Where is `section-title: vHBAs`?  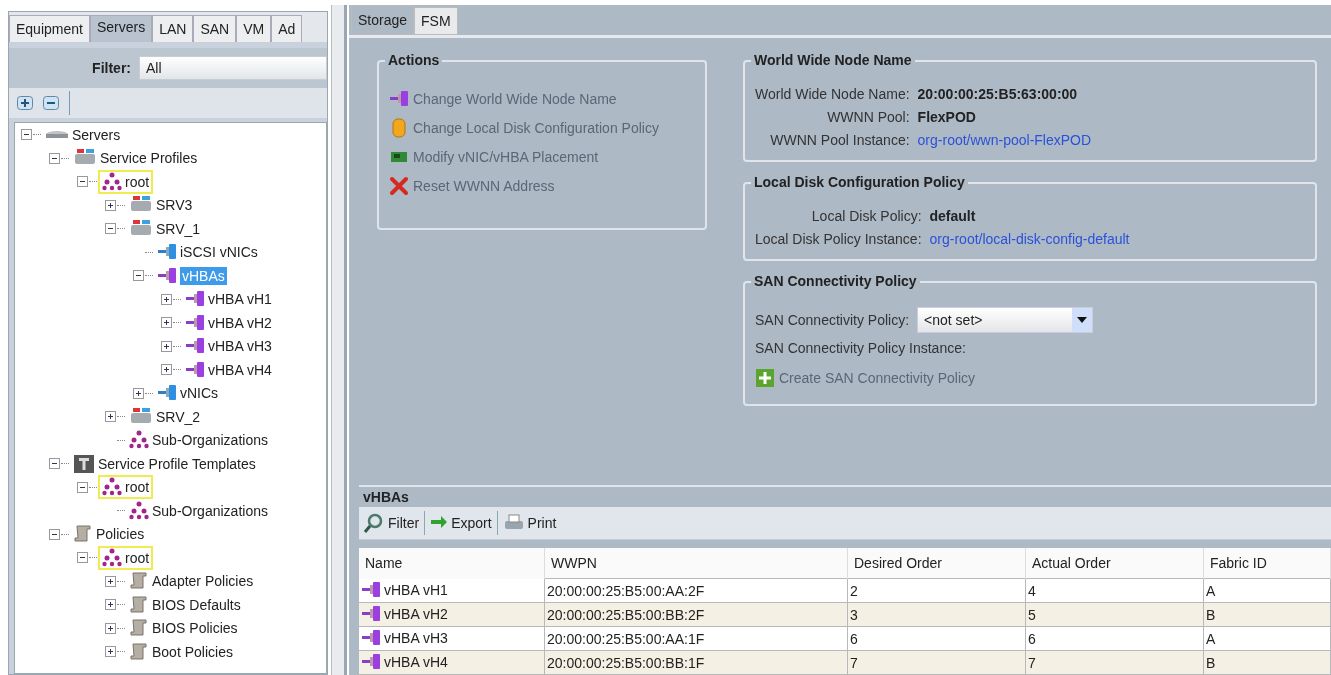 section-title: vHBAs is located at coordinates (386, 497).